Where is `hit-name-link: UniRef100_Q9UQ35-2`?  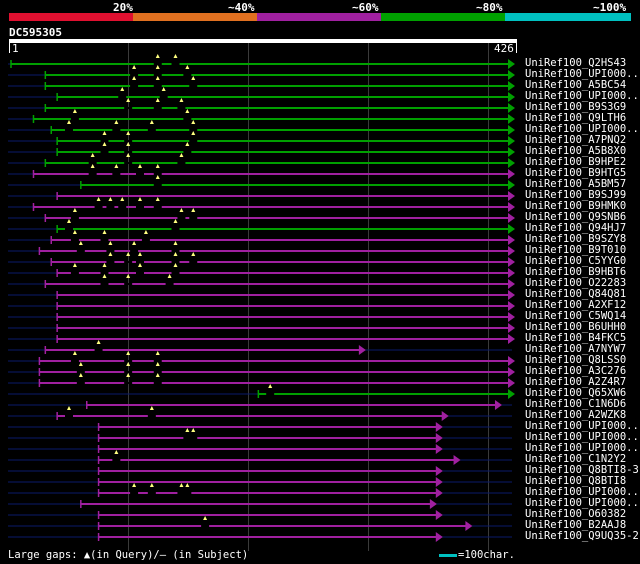
hit-name-link: UniRef100_Q9UQ35-2 is located at coordinates (582, 536).